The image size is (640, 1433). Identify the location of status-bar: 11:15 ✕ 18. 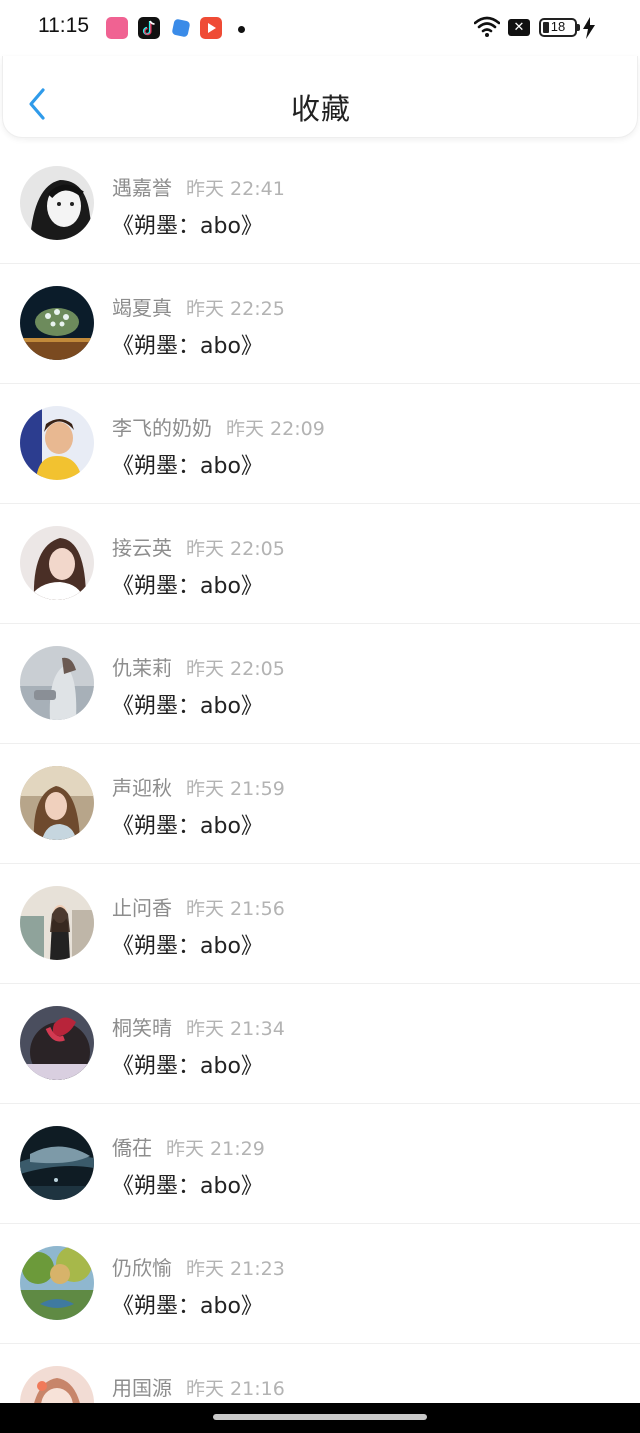
(320, 28).